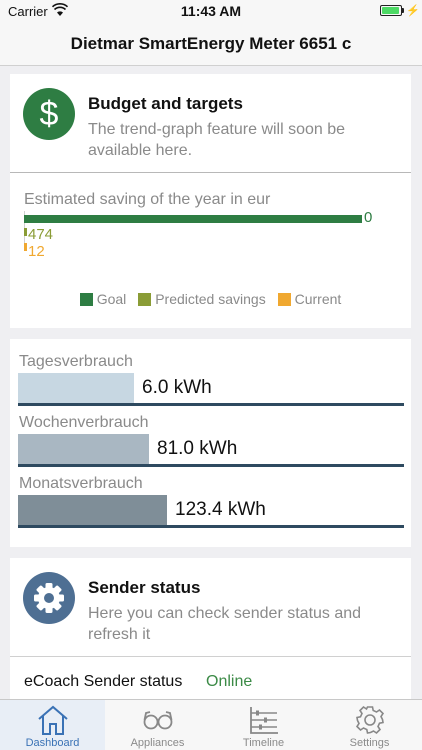 The image size is (422, 750). I want to click on legend-item-current: Current, so click(309, 299).